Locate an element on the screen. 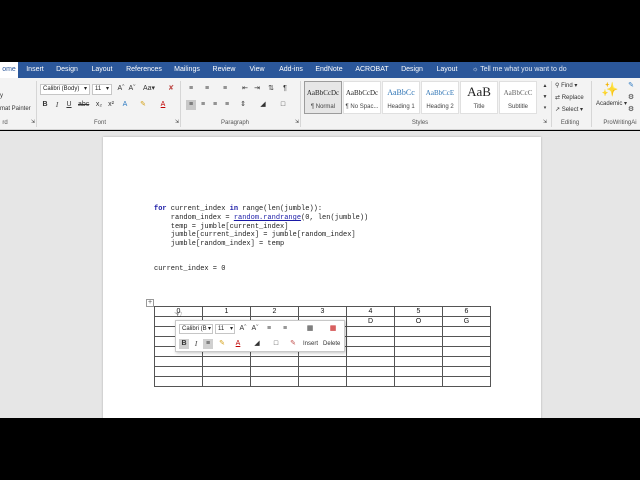 This screenshot has height=480, width=640. table-cell: O is located at coordinates (418, 321).